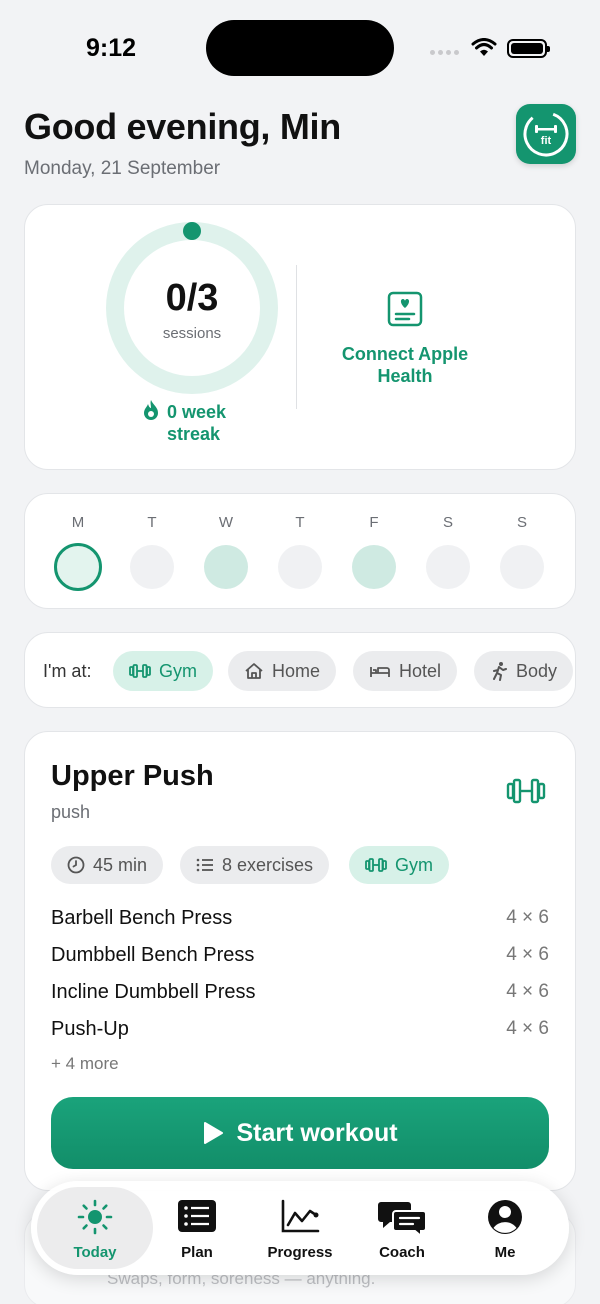  Describe the element at coordinates (182, 126) in the screenshot. I see `greeting-title: Good evening, Min` at that location.